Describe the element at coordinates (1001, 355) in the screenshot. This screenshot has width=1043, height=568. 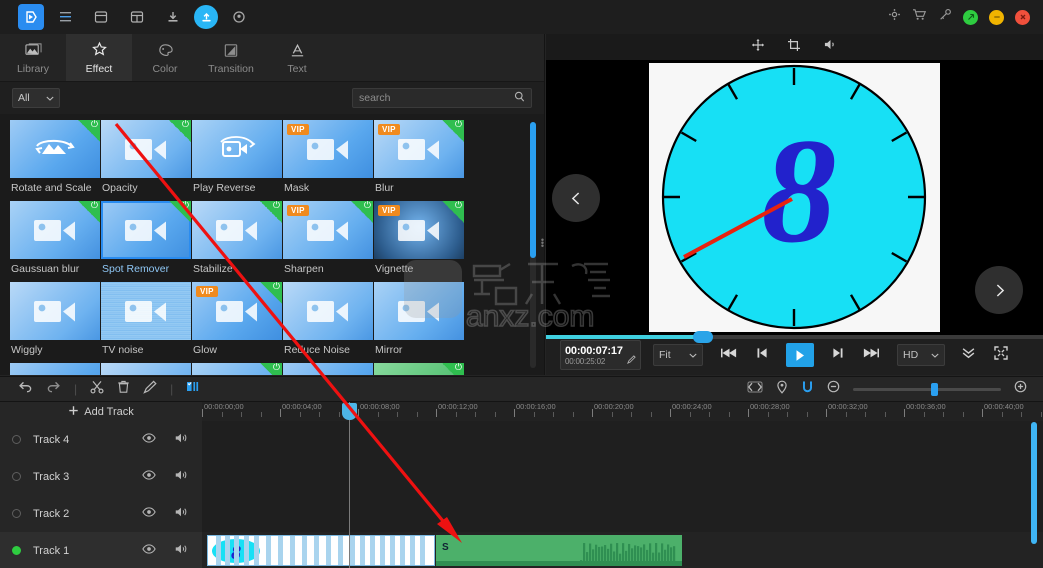
I see `fullscreen-icon` at that location.